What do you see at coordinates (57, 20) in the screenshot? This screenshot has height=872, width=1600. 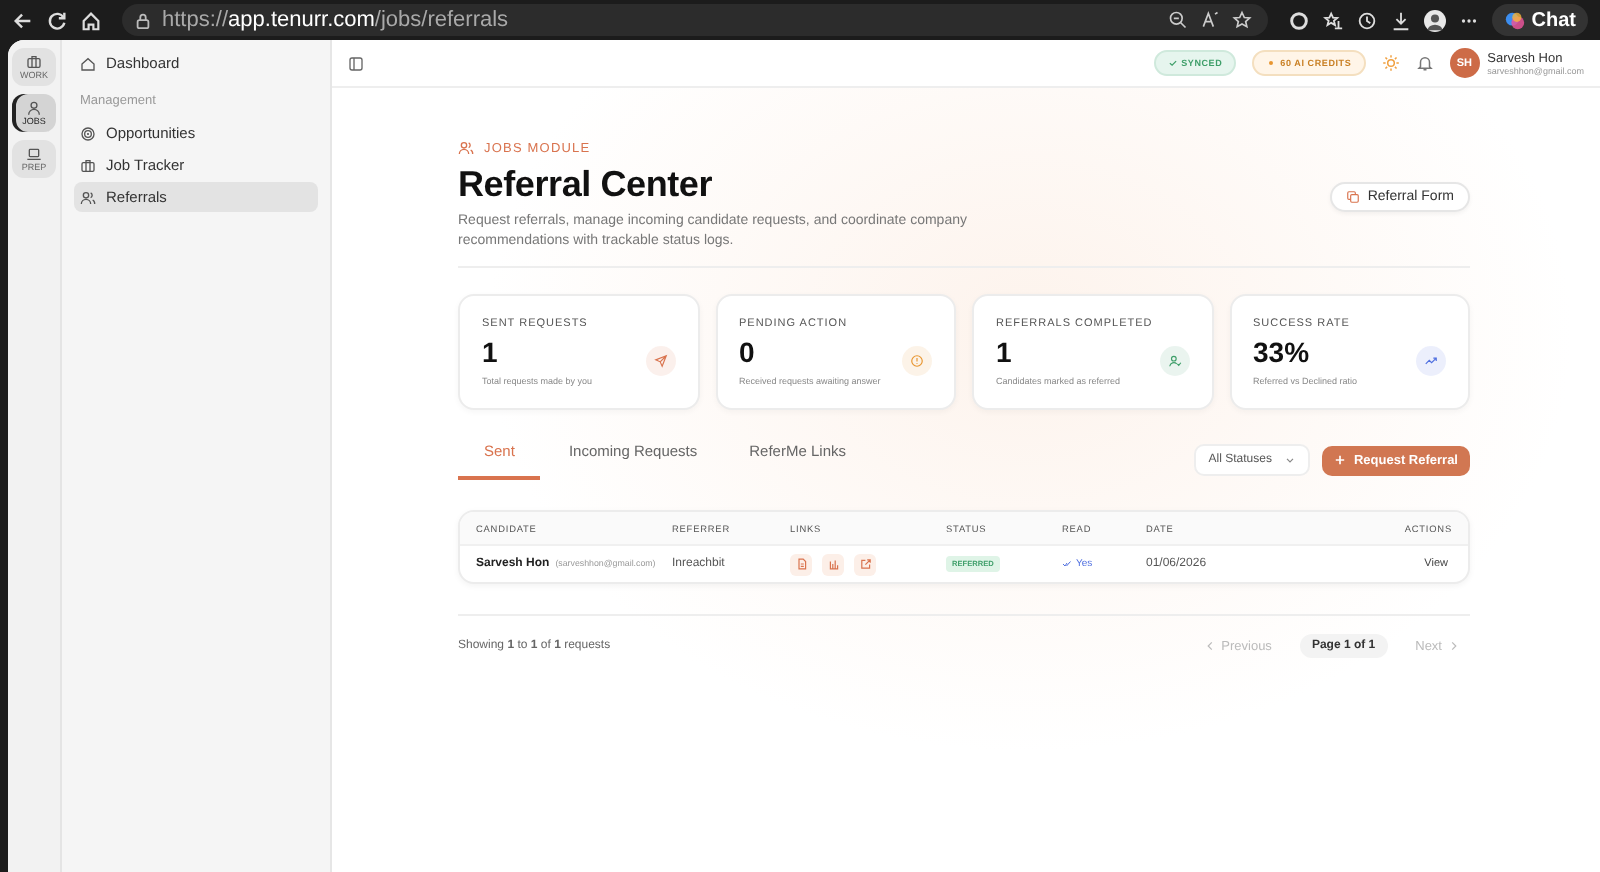 I see `reload-icon` at bounding box center [57, 20].